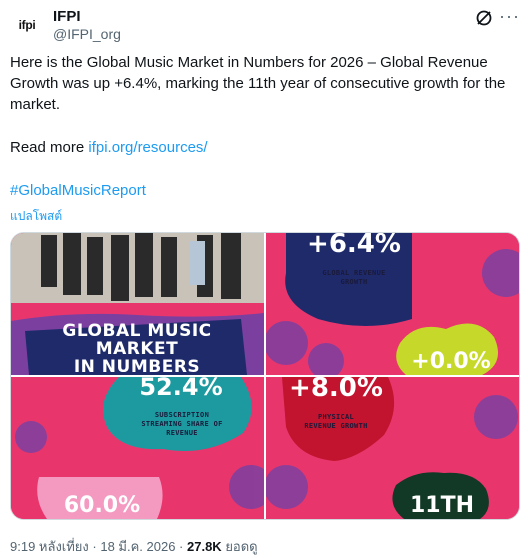  What do you see at coordinates (137, 546) in the screenshot?
I see `post-date: 18 มี.ค. 2026` at bounding box center [137, 546].